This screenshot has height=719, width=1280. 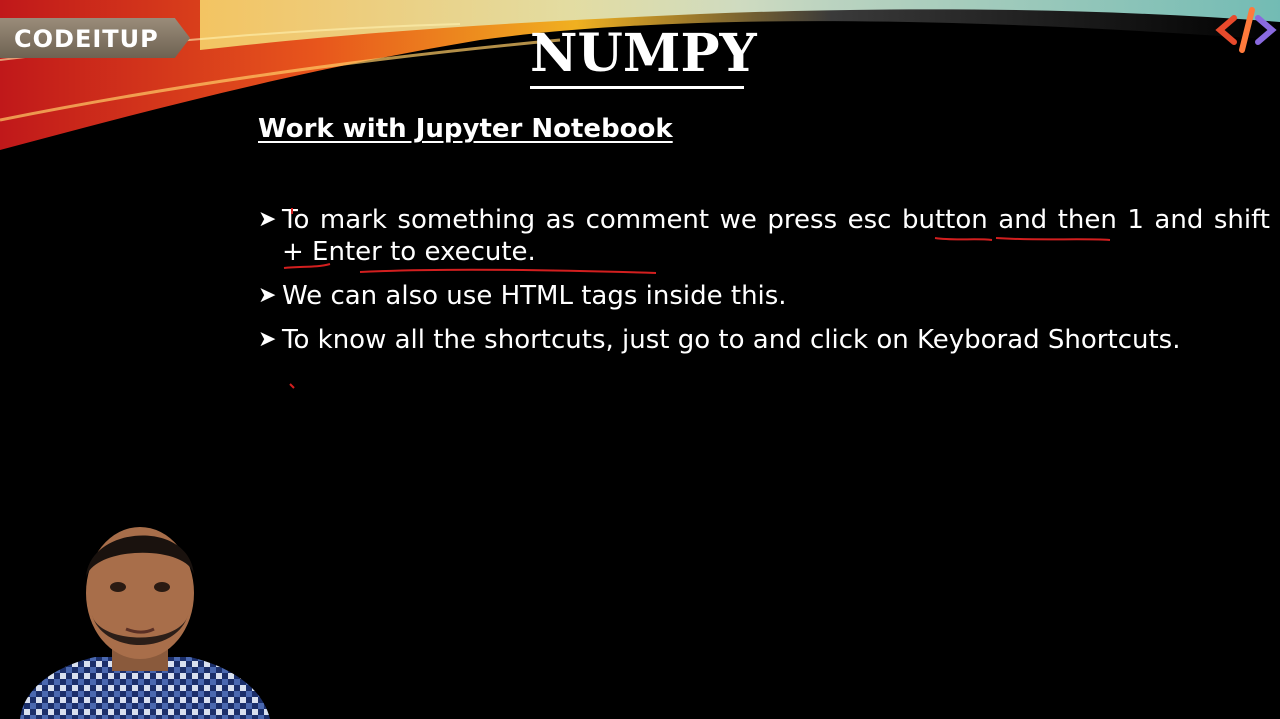 I want to click on presenter-video, so click(x=142, y=612).